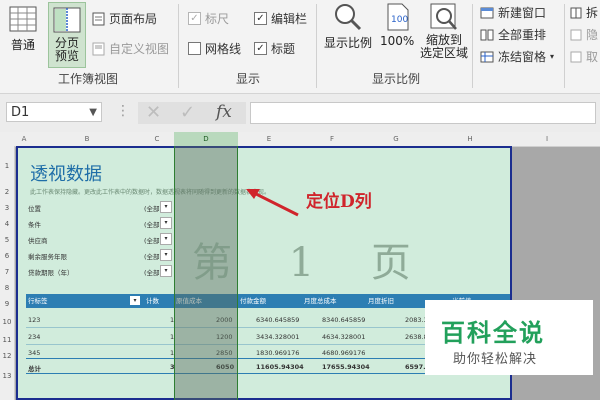 The image size is (600, 400). Describe the element at coordinates (98, 48) in the screenshot. I see `custom-views-icon` at that location.